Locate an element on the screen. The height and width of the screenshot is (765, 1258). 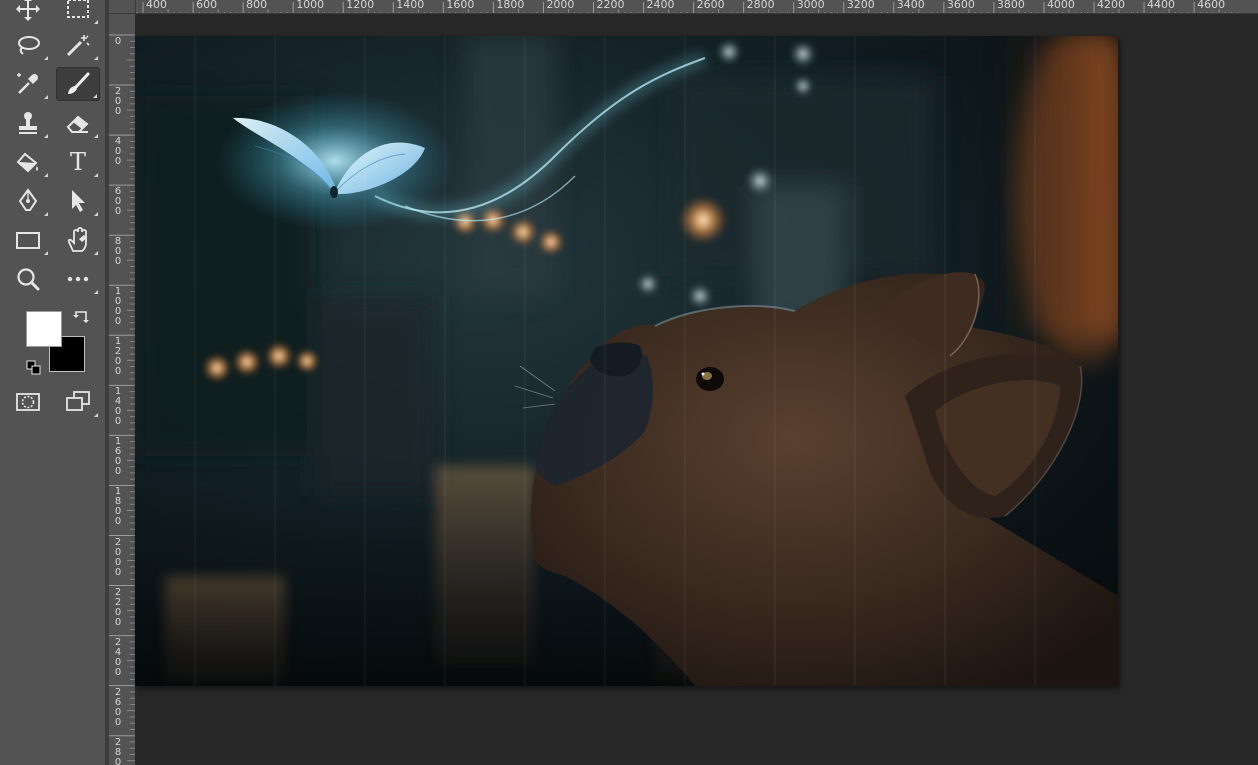
ruler-label: 4200 is located at coordinates (1111, 5).